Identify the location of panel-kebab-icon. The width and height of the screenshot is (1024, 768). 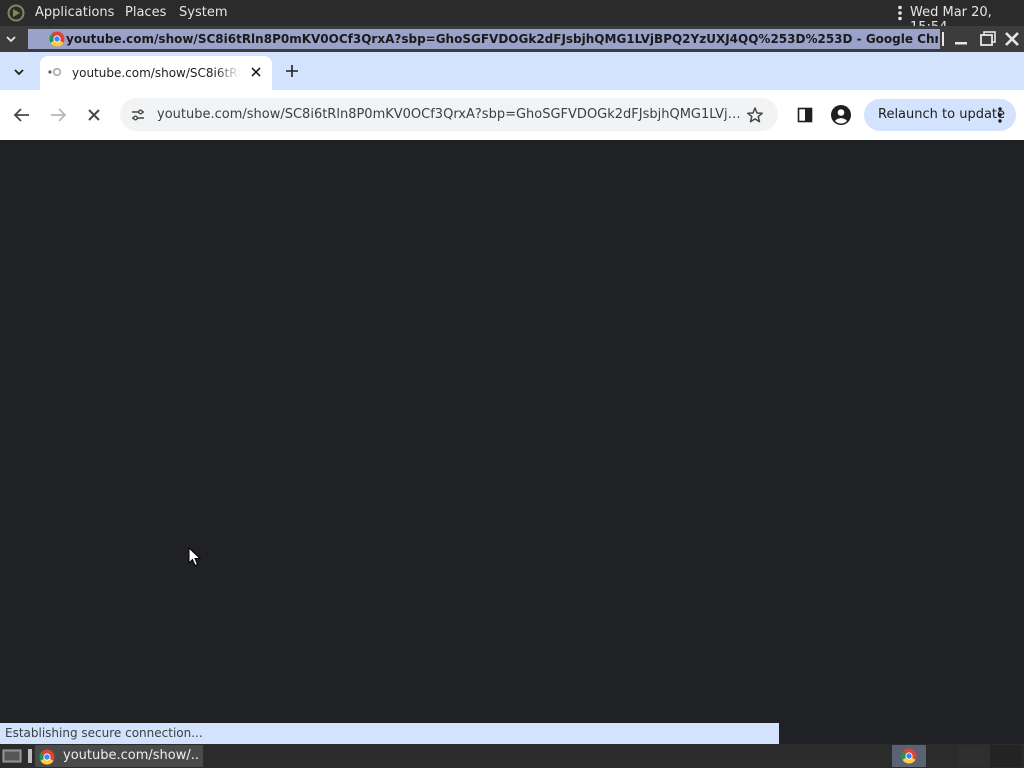
(900, 13).